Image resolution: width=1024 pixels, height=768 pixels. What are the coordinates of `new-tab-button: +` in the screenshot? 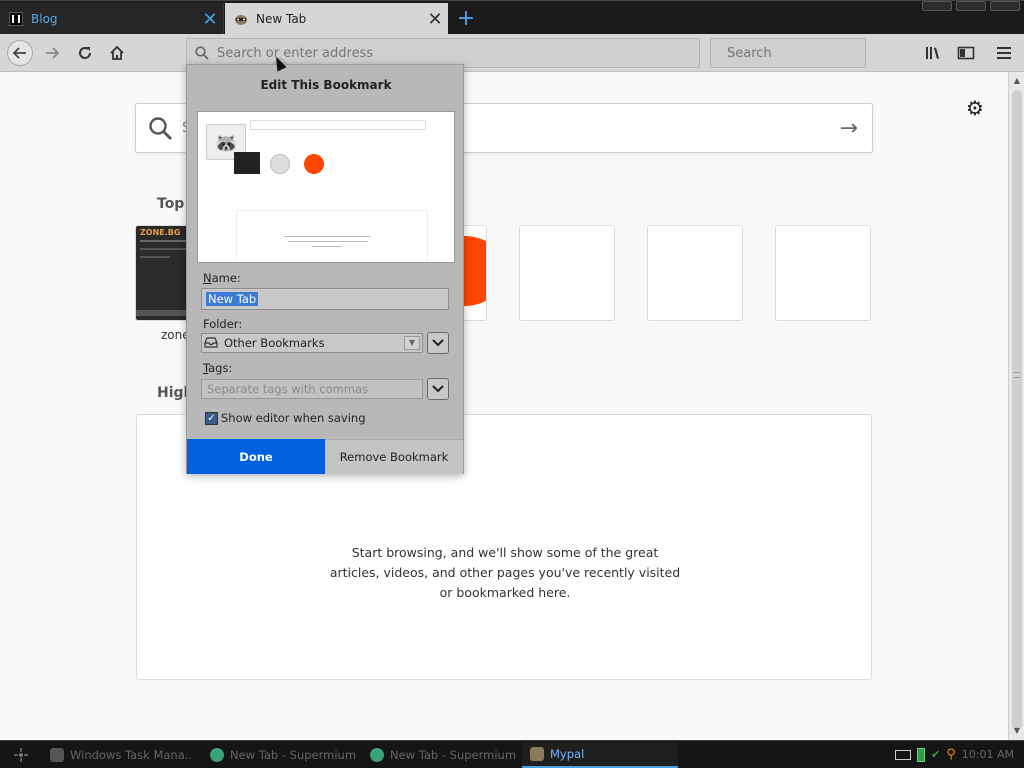 It's located at (466, 18).